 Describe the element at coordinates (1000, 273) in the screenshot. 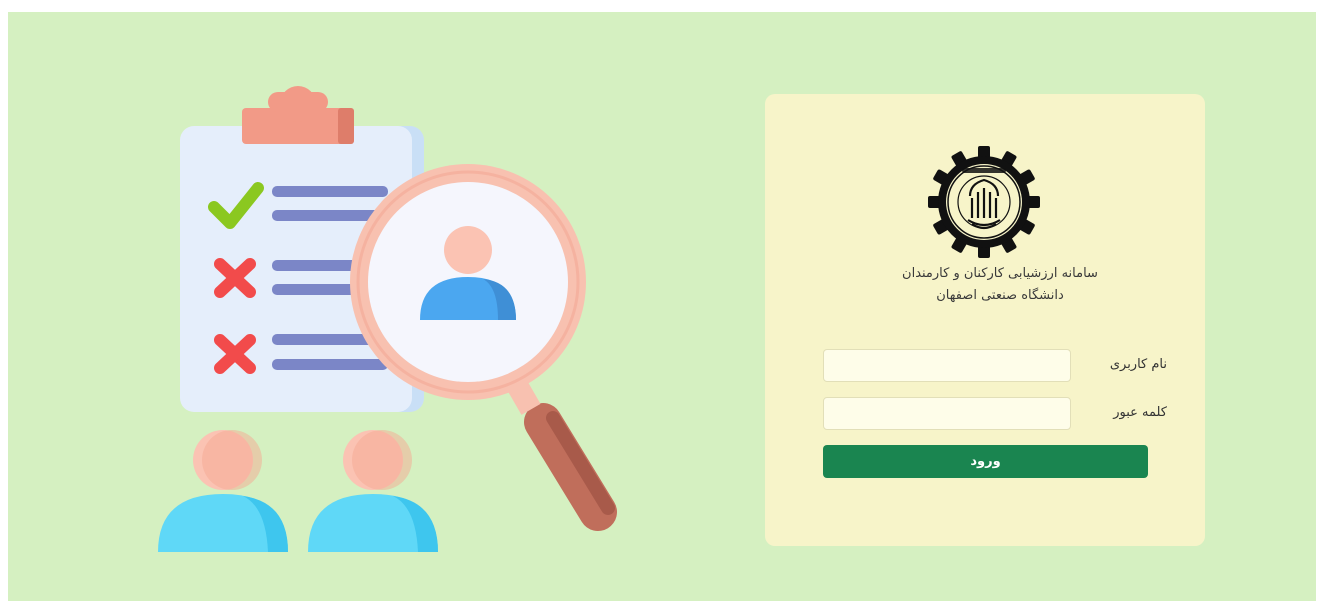

I see `system-title: سامانه ارزشیابی کارکنان و کارمندان` at that location.